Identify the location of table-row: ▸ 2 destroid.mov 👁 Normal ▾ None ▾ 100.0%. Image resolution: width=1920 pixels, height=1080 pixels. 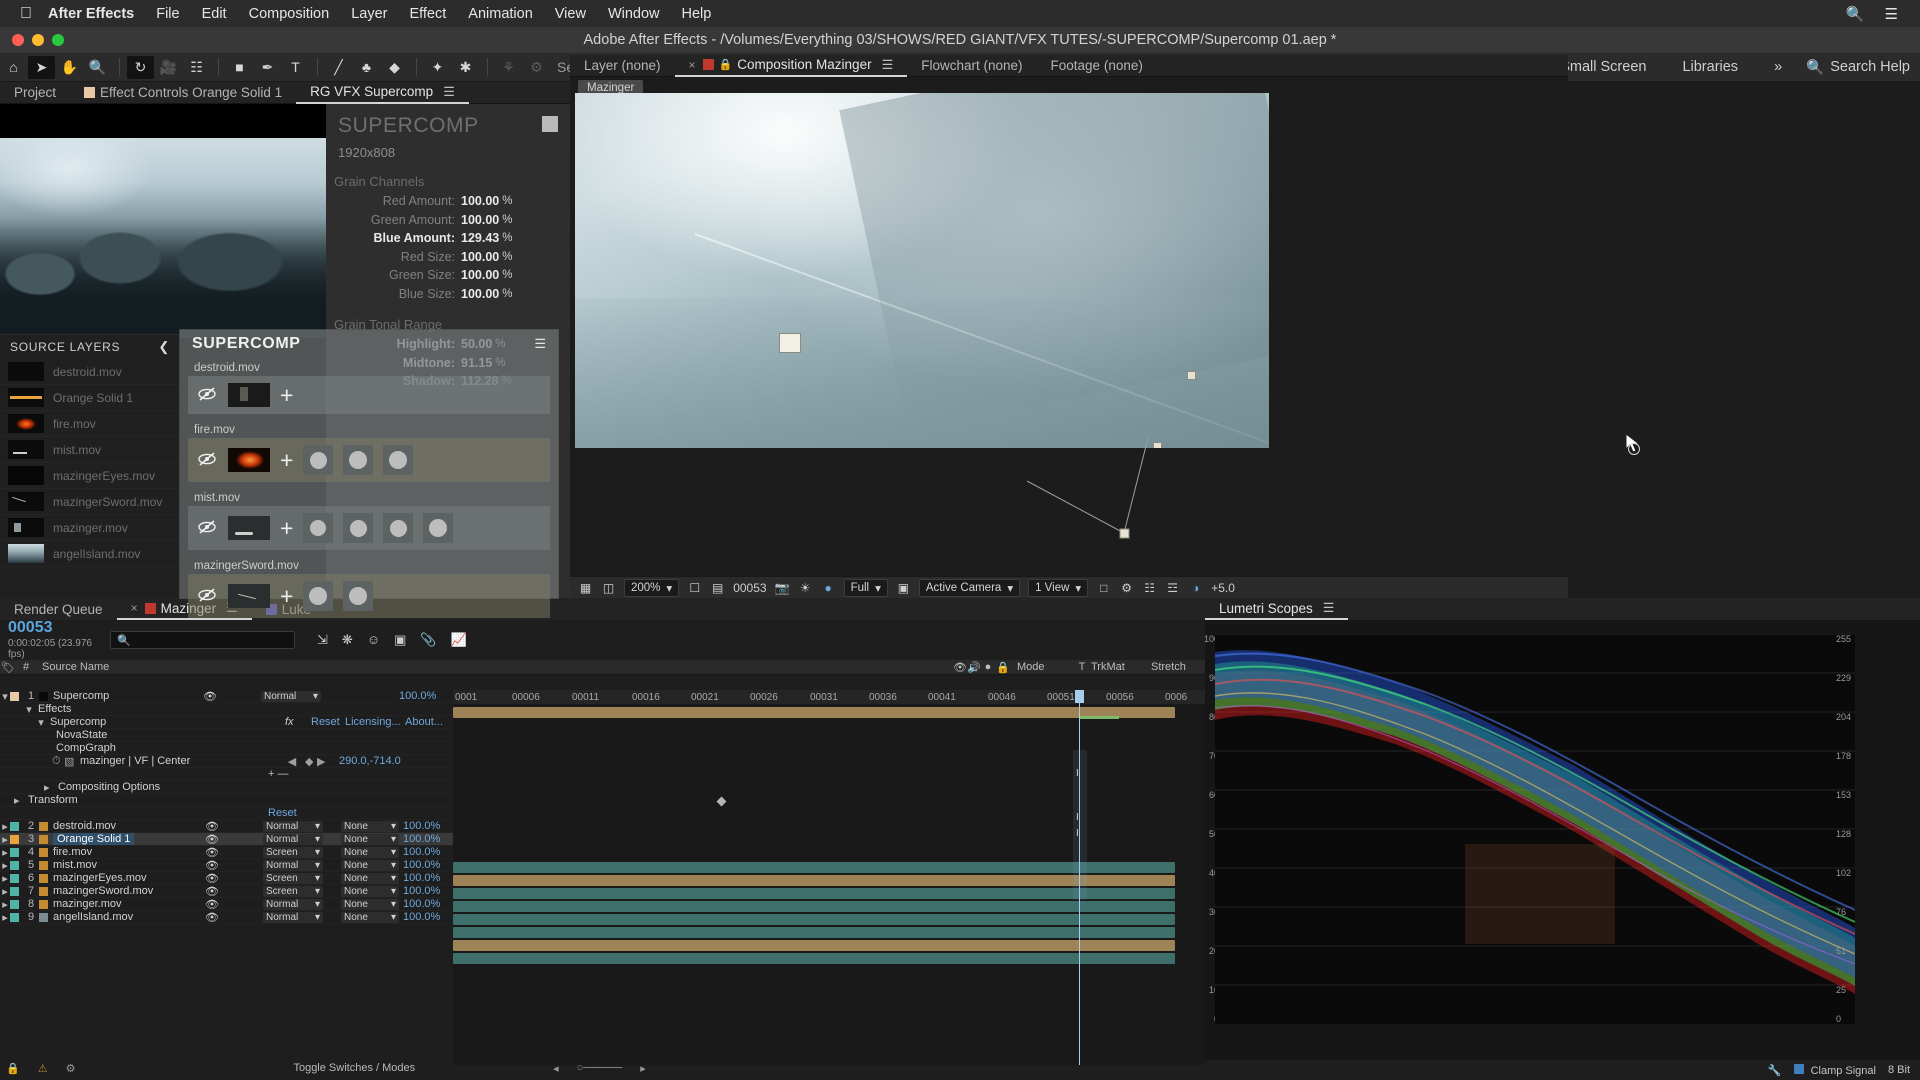
(226, 826).